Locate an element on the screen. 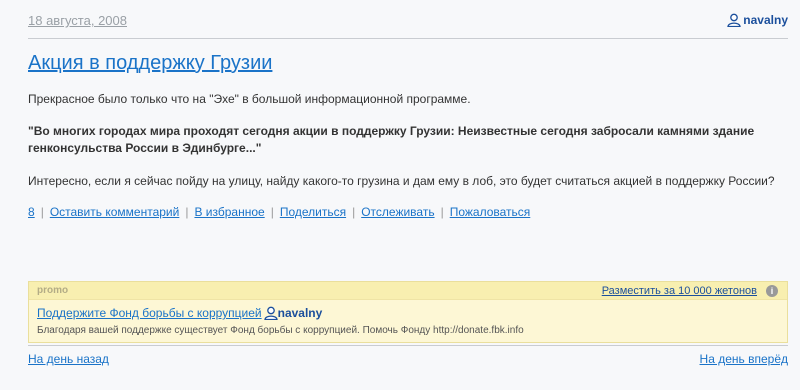 This screenshot has height=390, width=800. previous-day-link: На день назад is located at coordinates (68, 359).